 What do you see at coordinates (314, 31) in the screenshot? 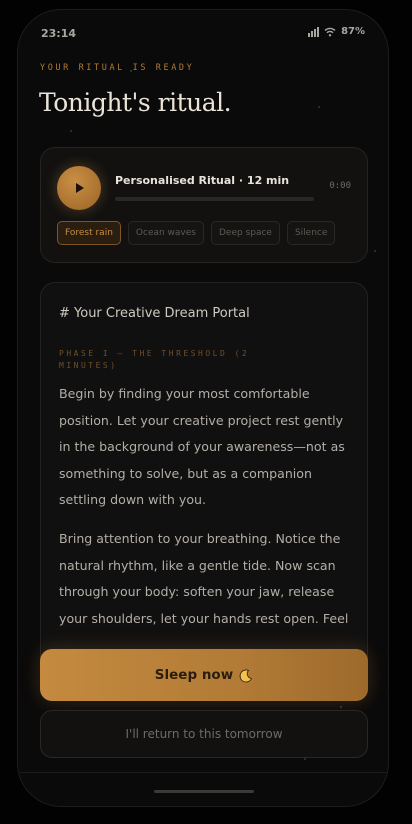
I see `signal-icon` at bounding box center [314, 31].